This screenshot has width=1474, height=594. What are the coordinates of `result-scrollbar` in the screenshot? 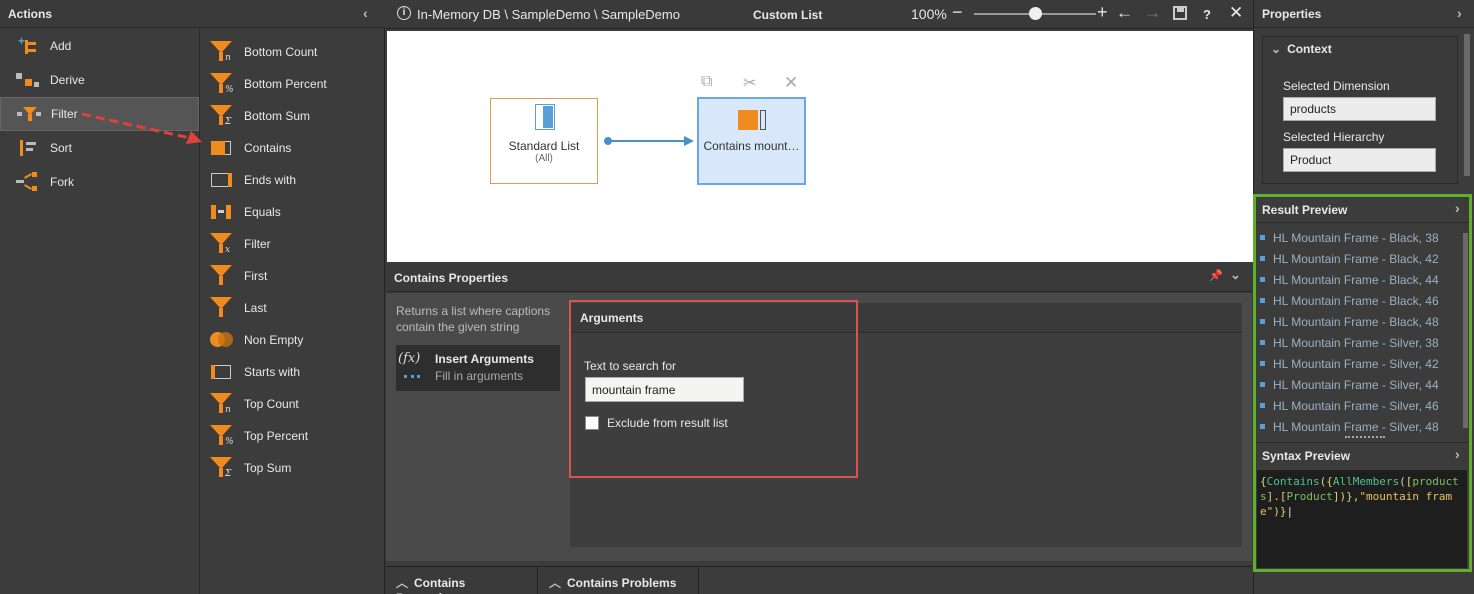 It's located at (1465, 330).